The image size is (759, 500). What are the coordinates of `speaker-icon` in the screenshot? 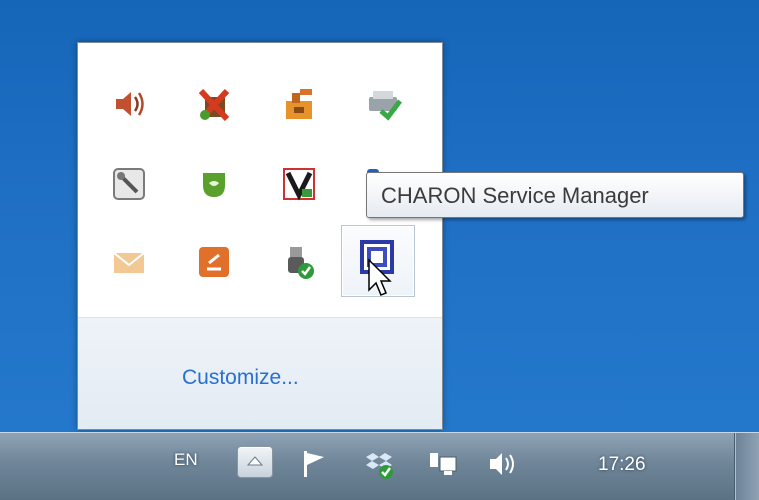 It's located at (129, 104).